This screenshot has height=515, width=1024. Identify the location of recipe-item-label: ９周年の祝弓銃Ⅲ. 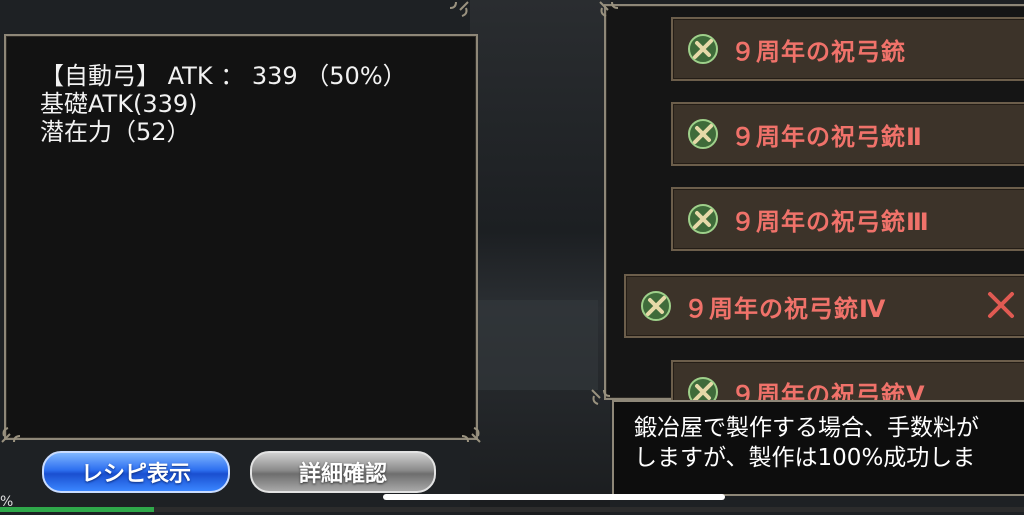
(830, 221).